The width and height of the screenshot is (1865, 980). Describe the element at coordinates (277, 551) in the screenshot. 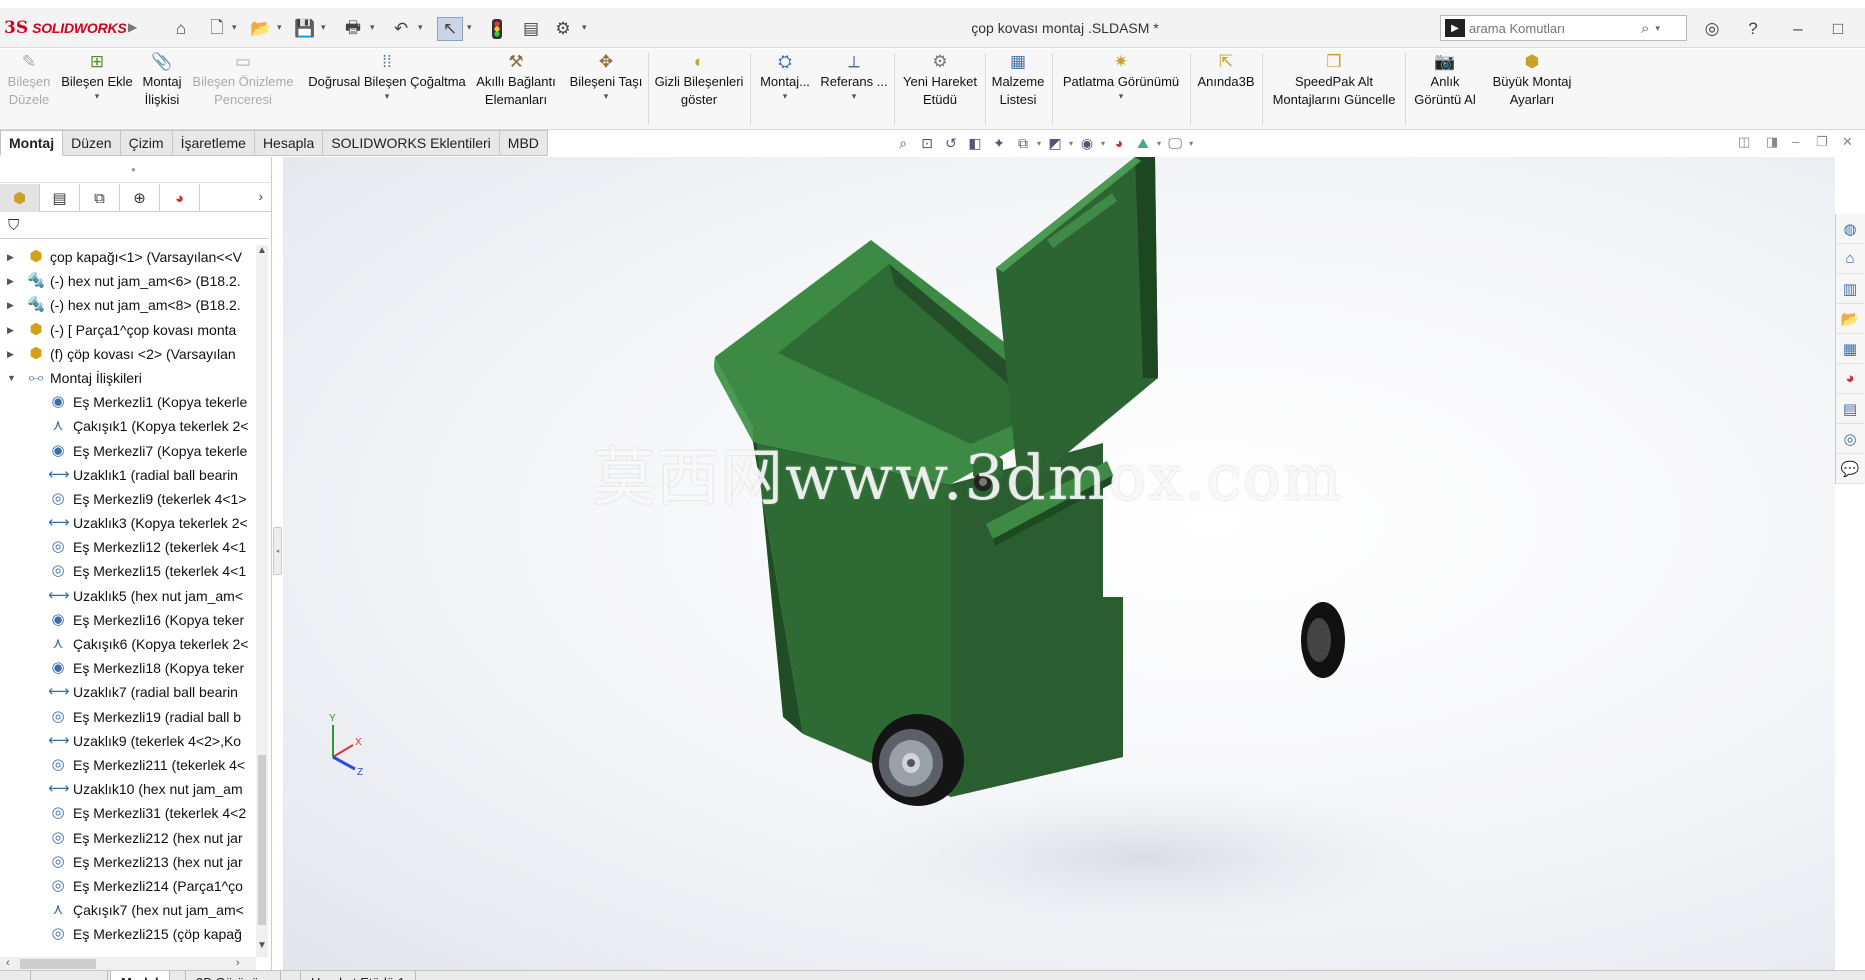

I see `panel-splitter-handle: ◂` at that location.